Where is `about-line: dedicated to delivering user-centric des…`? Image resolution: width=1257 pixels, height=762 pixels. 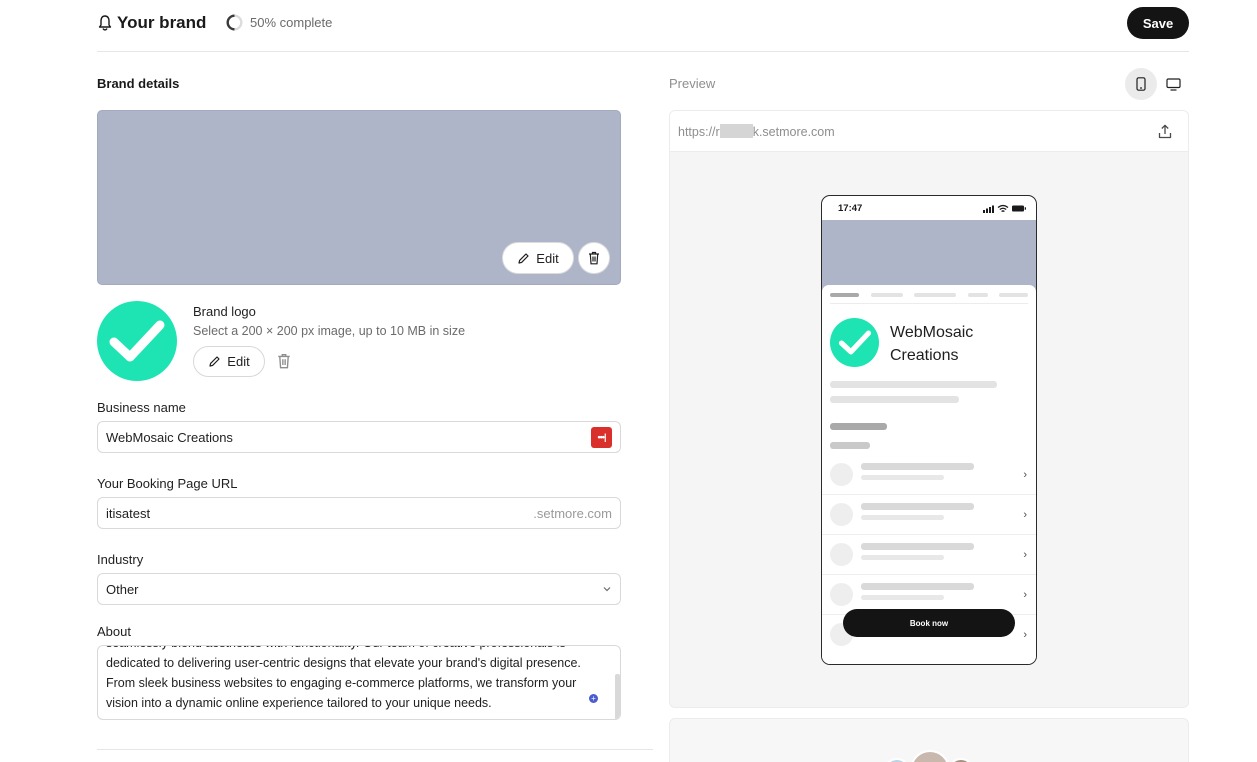
about-line: dedicated to delivering user-centric des… is located at coordinates (343, 663).